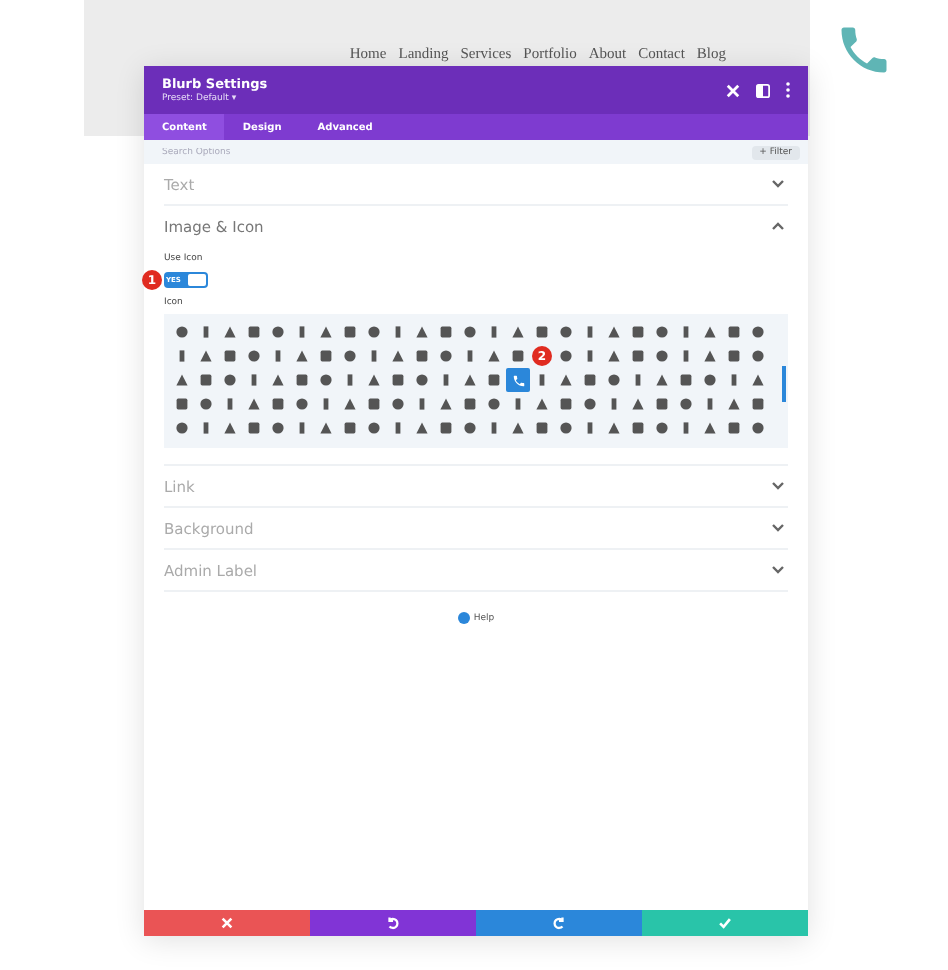 The width and height of the screenshot is (948, 970). What do you see at coordinates (559, 923) in the screenshot?
I see `redo-icon` at bounding box center [559, 923].